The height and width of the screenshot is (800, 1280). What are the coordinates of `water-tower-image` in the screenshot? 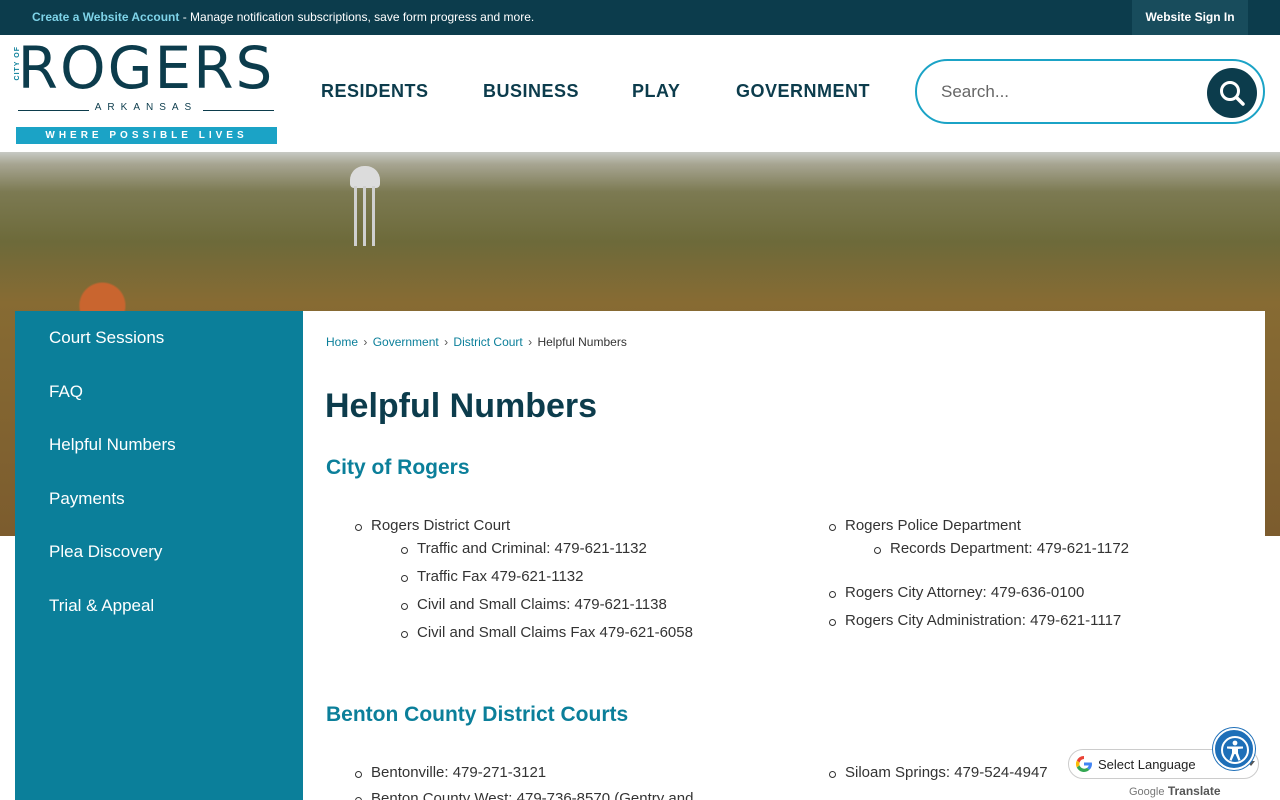 It's located at (365, 206).